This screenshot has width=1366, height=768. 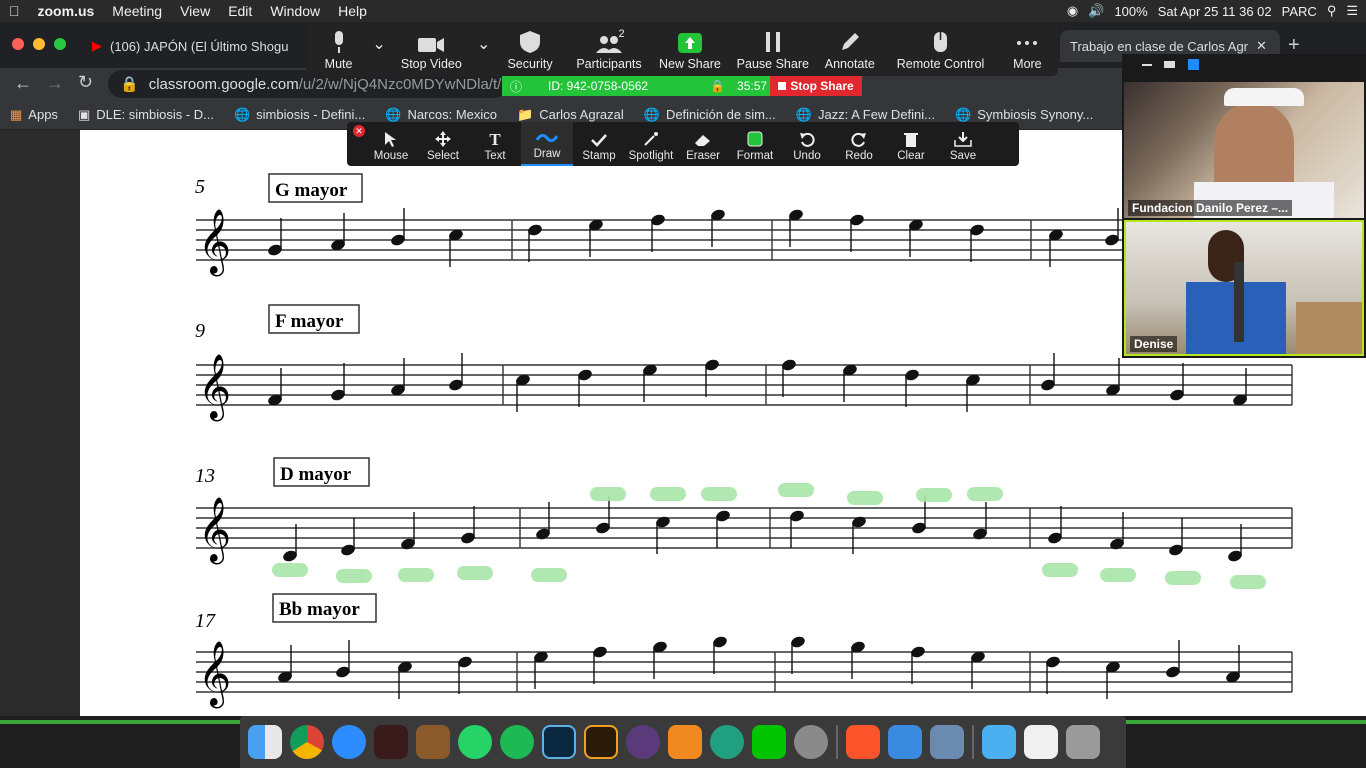 I want to click on whatsapp-icon, so click(x=475, y=742).